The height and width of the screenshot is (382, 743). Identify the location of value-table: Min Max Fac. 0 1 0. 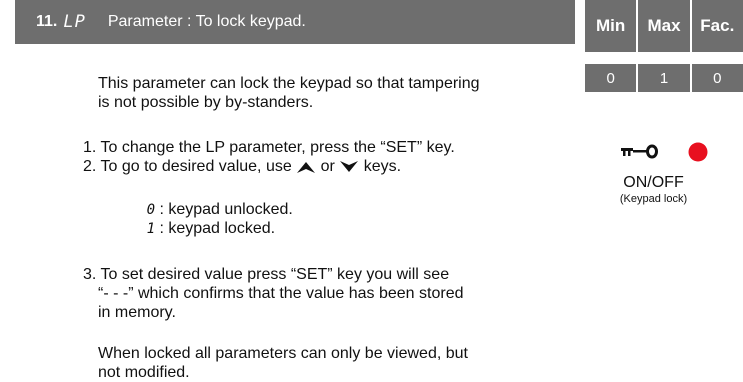
(664, 46).